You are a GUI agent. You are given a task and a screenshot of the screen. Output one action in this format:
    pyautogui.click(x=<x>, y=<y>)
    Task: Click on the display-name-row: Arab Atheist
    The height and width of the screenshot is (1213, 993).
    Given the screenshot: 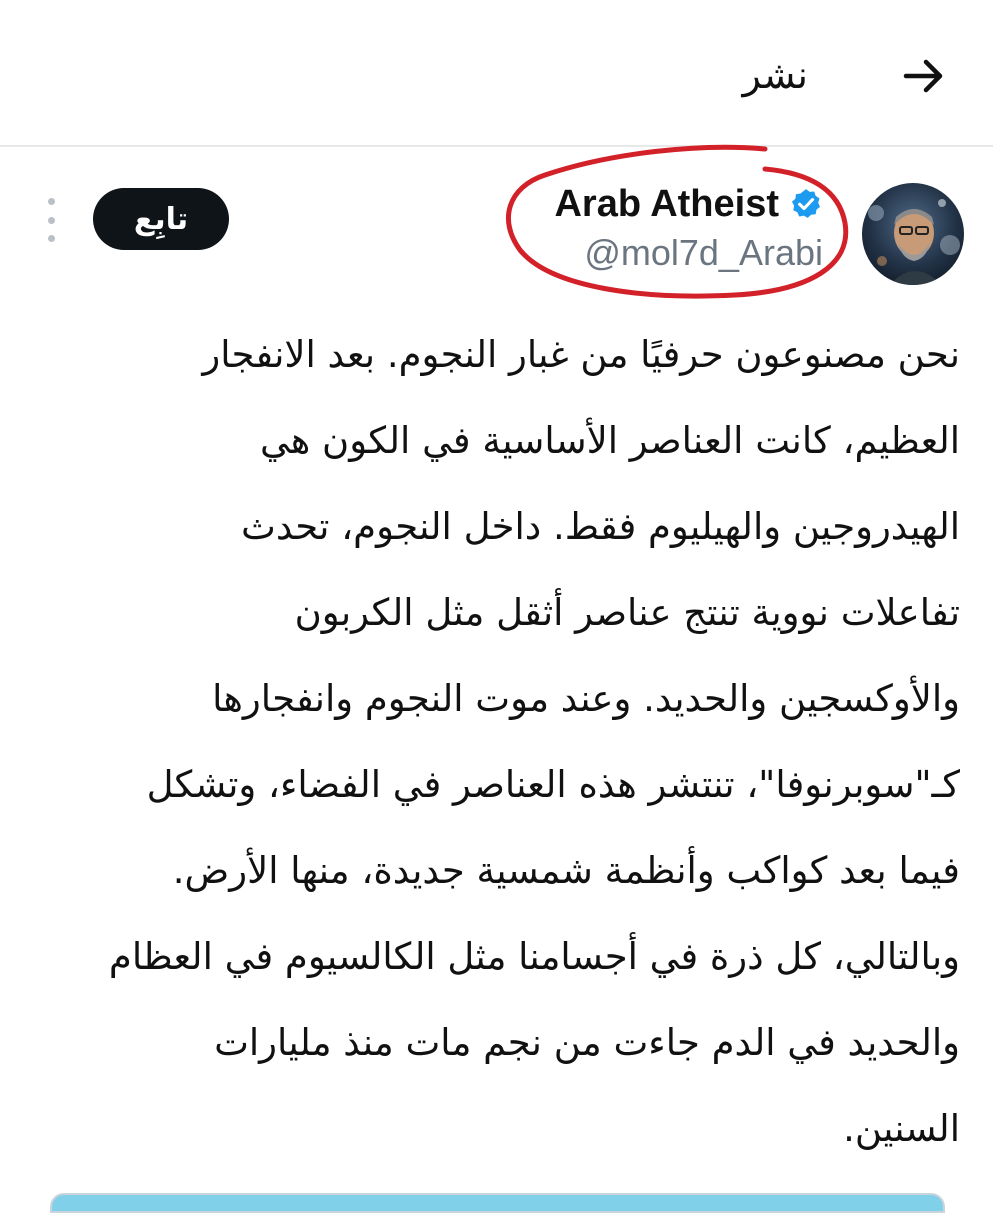 What is the action you would take?
    pyautogui.click(x=688, y=204)
    